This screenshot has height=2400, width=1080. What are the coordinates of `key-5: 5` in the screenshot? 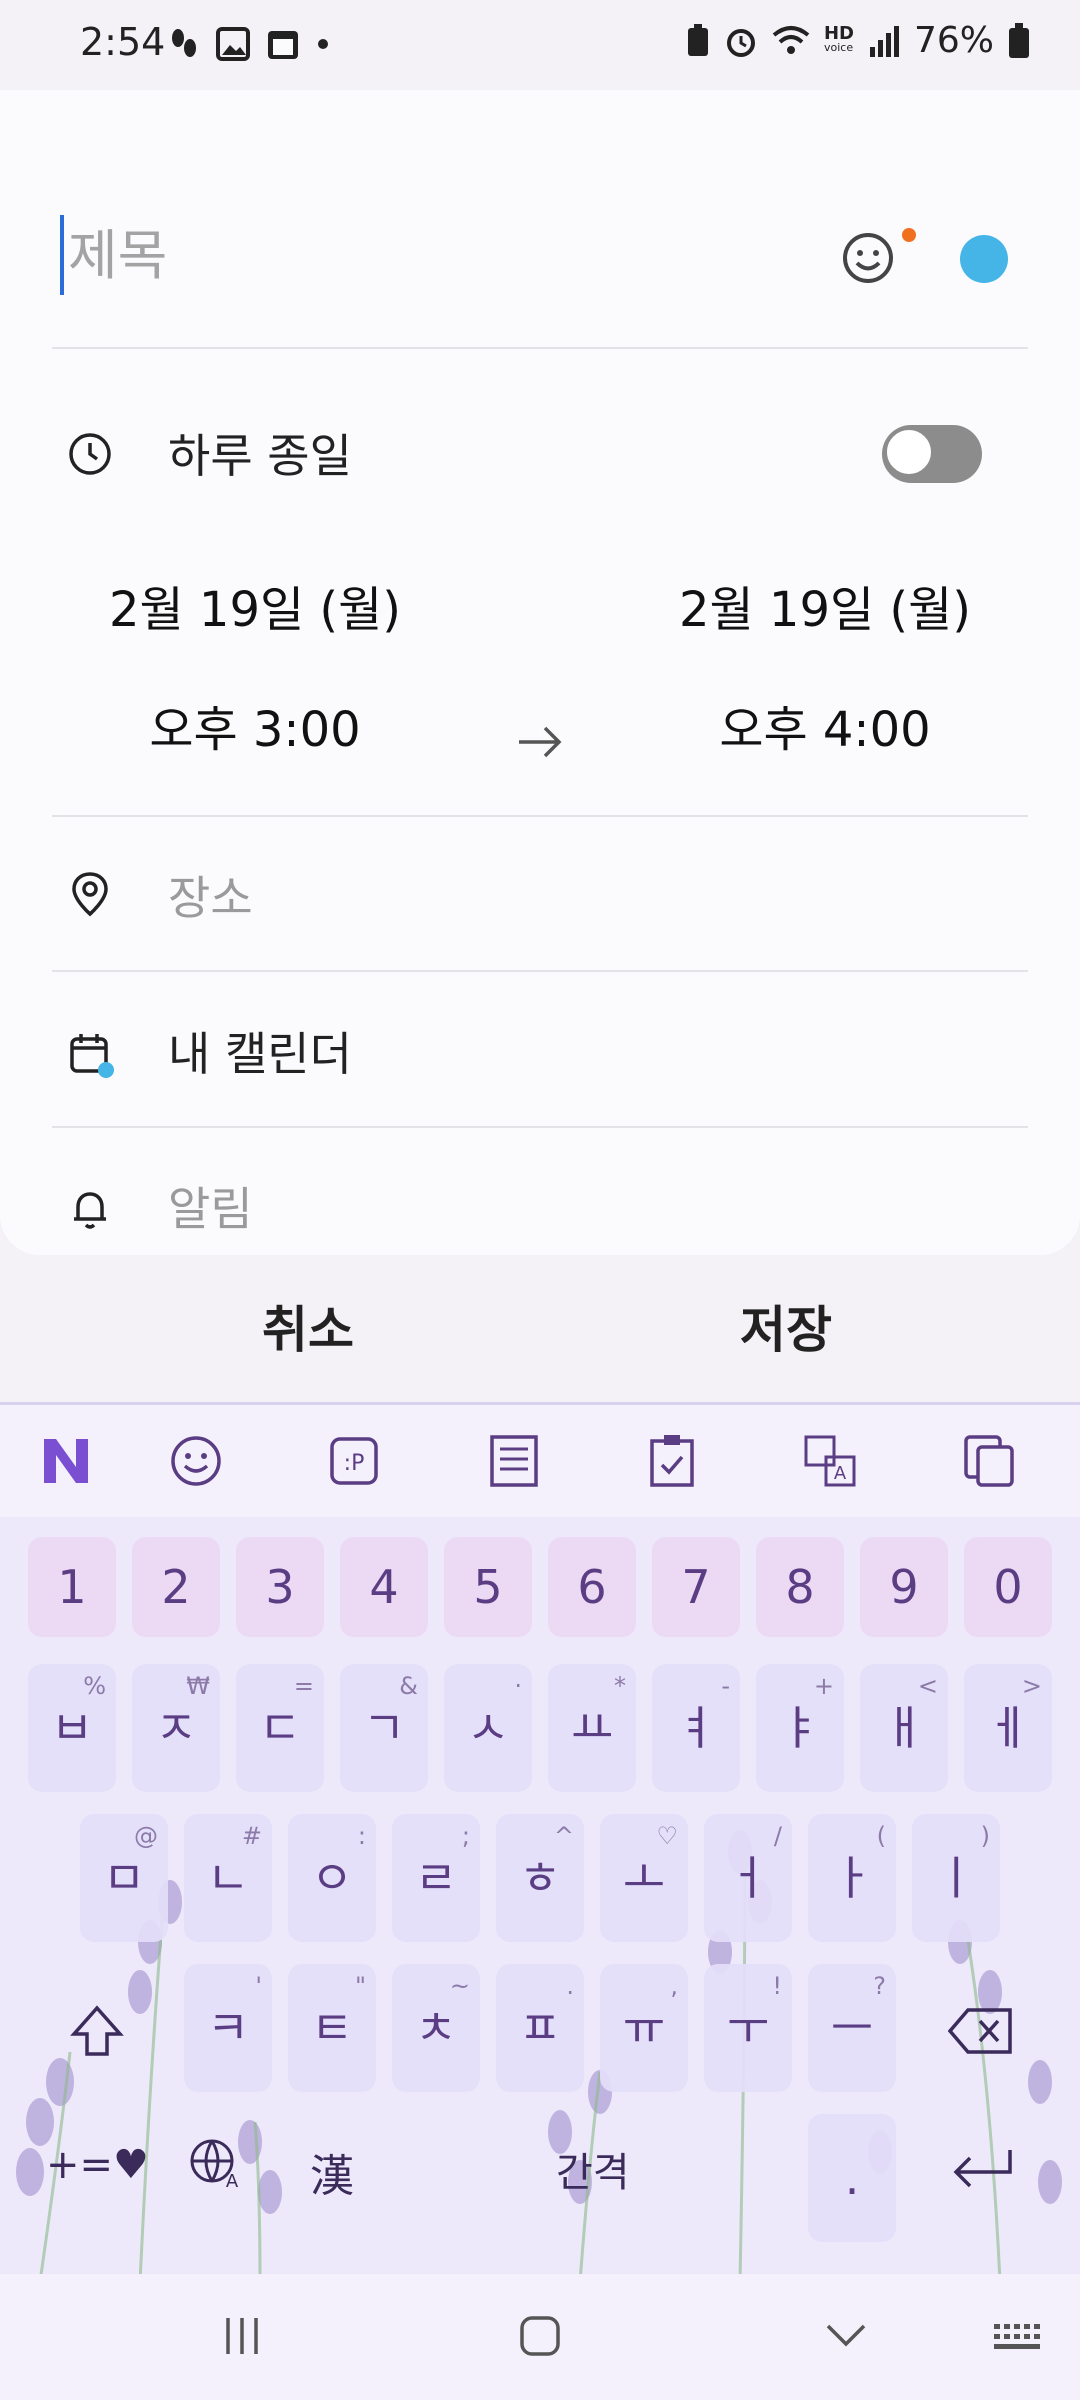 It's located at (488, 1587).